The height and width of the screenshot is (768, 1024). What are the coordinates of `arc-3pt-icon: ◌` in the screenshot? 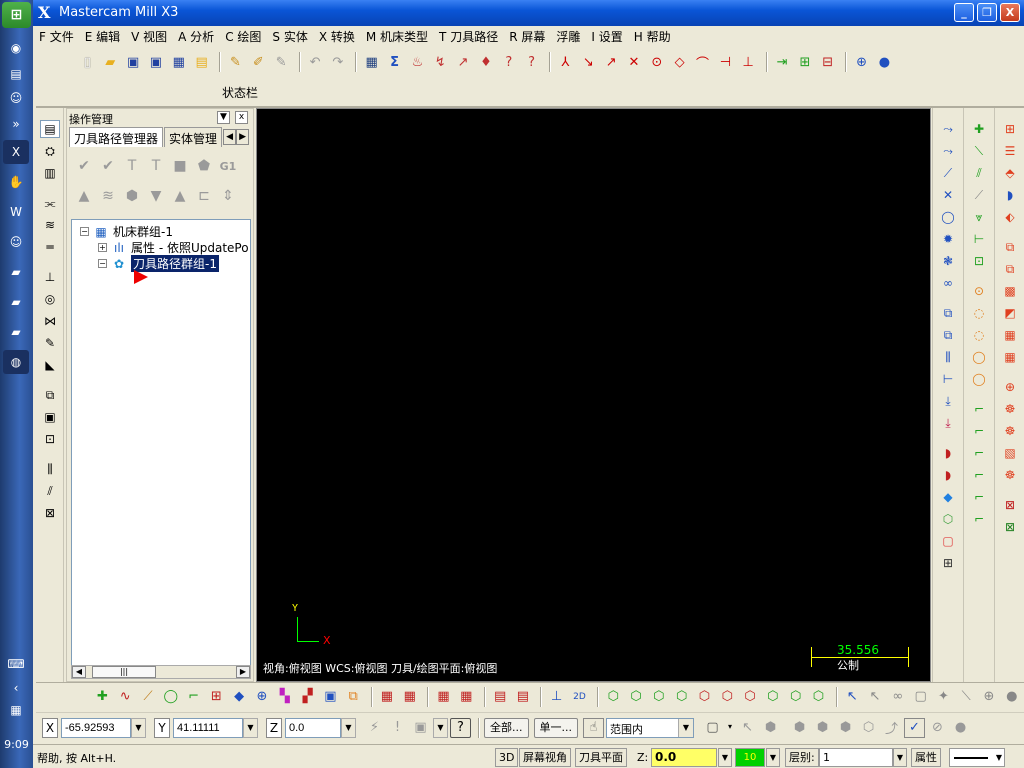 It's located at (979, 313).